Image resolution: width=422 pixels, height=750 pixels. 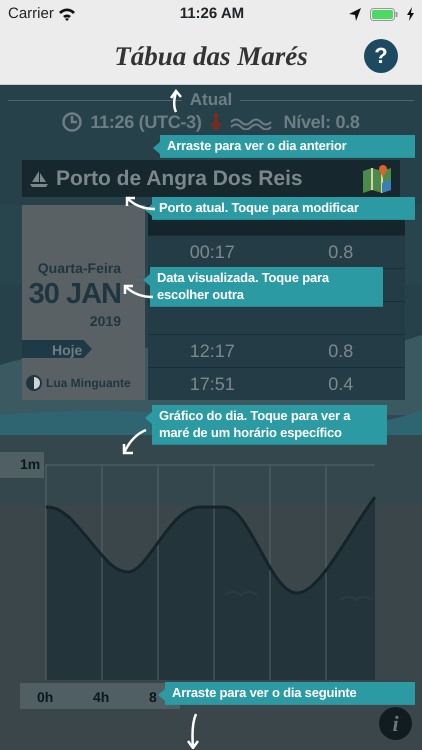 What do you see at coordinates (101, 697) in the screenshot?
I see `axis-label: 4h` at bounding box center [101, 697].